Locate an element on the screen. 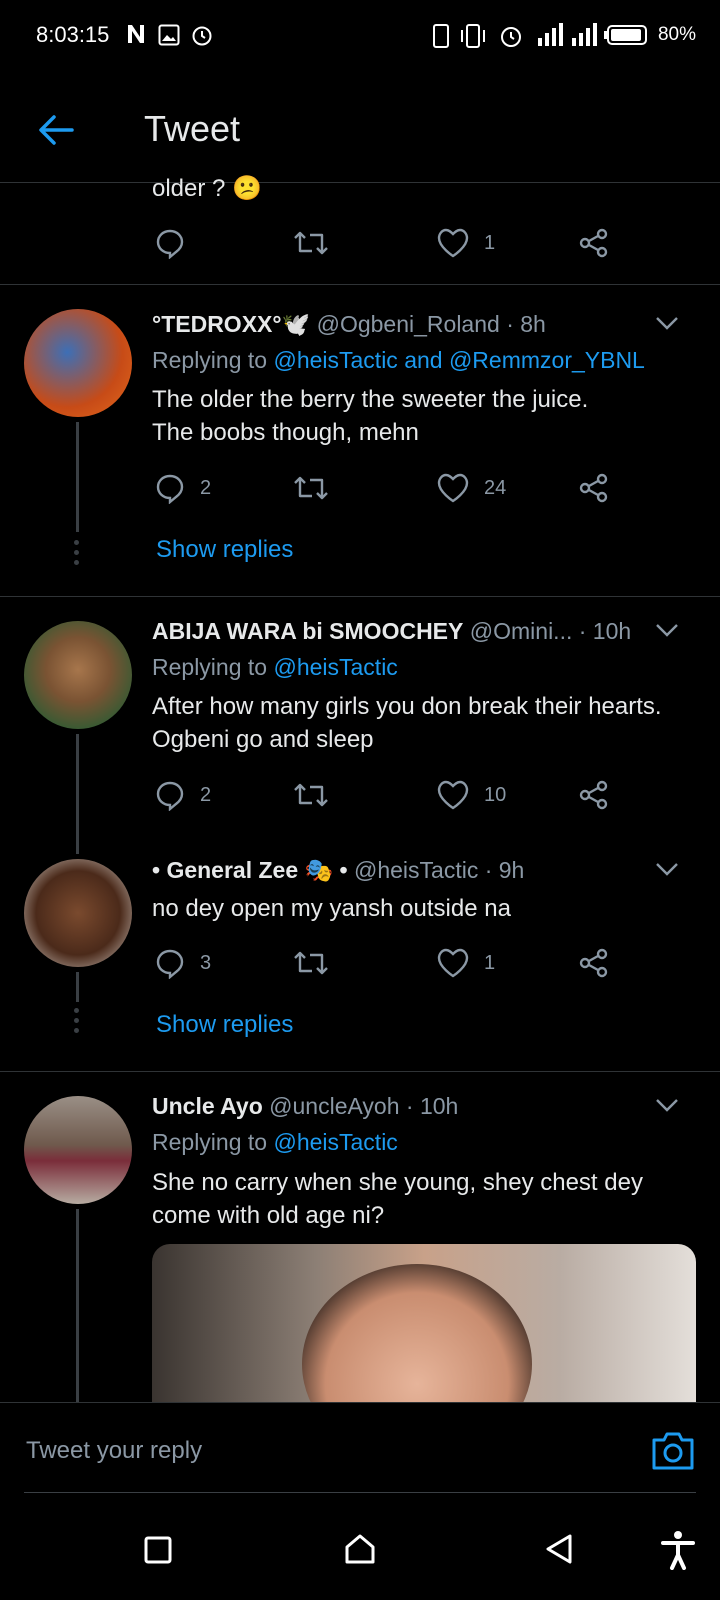 This screenshot has width=720, height=1600. tweet-text-line: Ogbeni go and sleep is located at coordinates (263, 739).